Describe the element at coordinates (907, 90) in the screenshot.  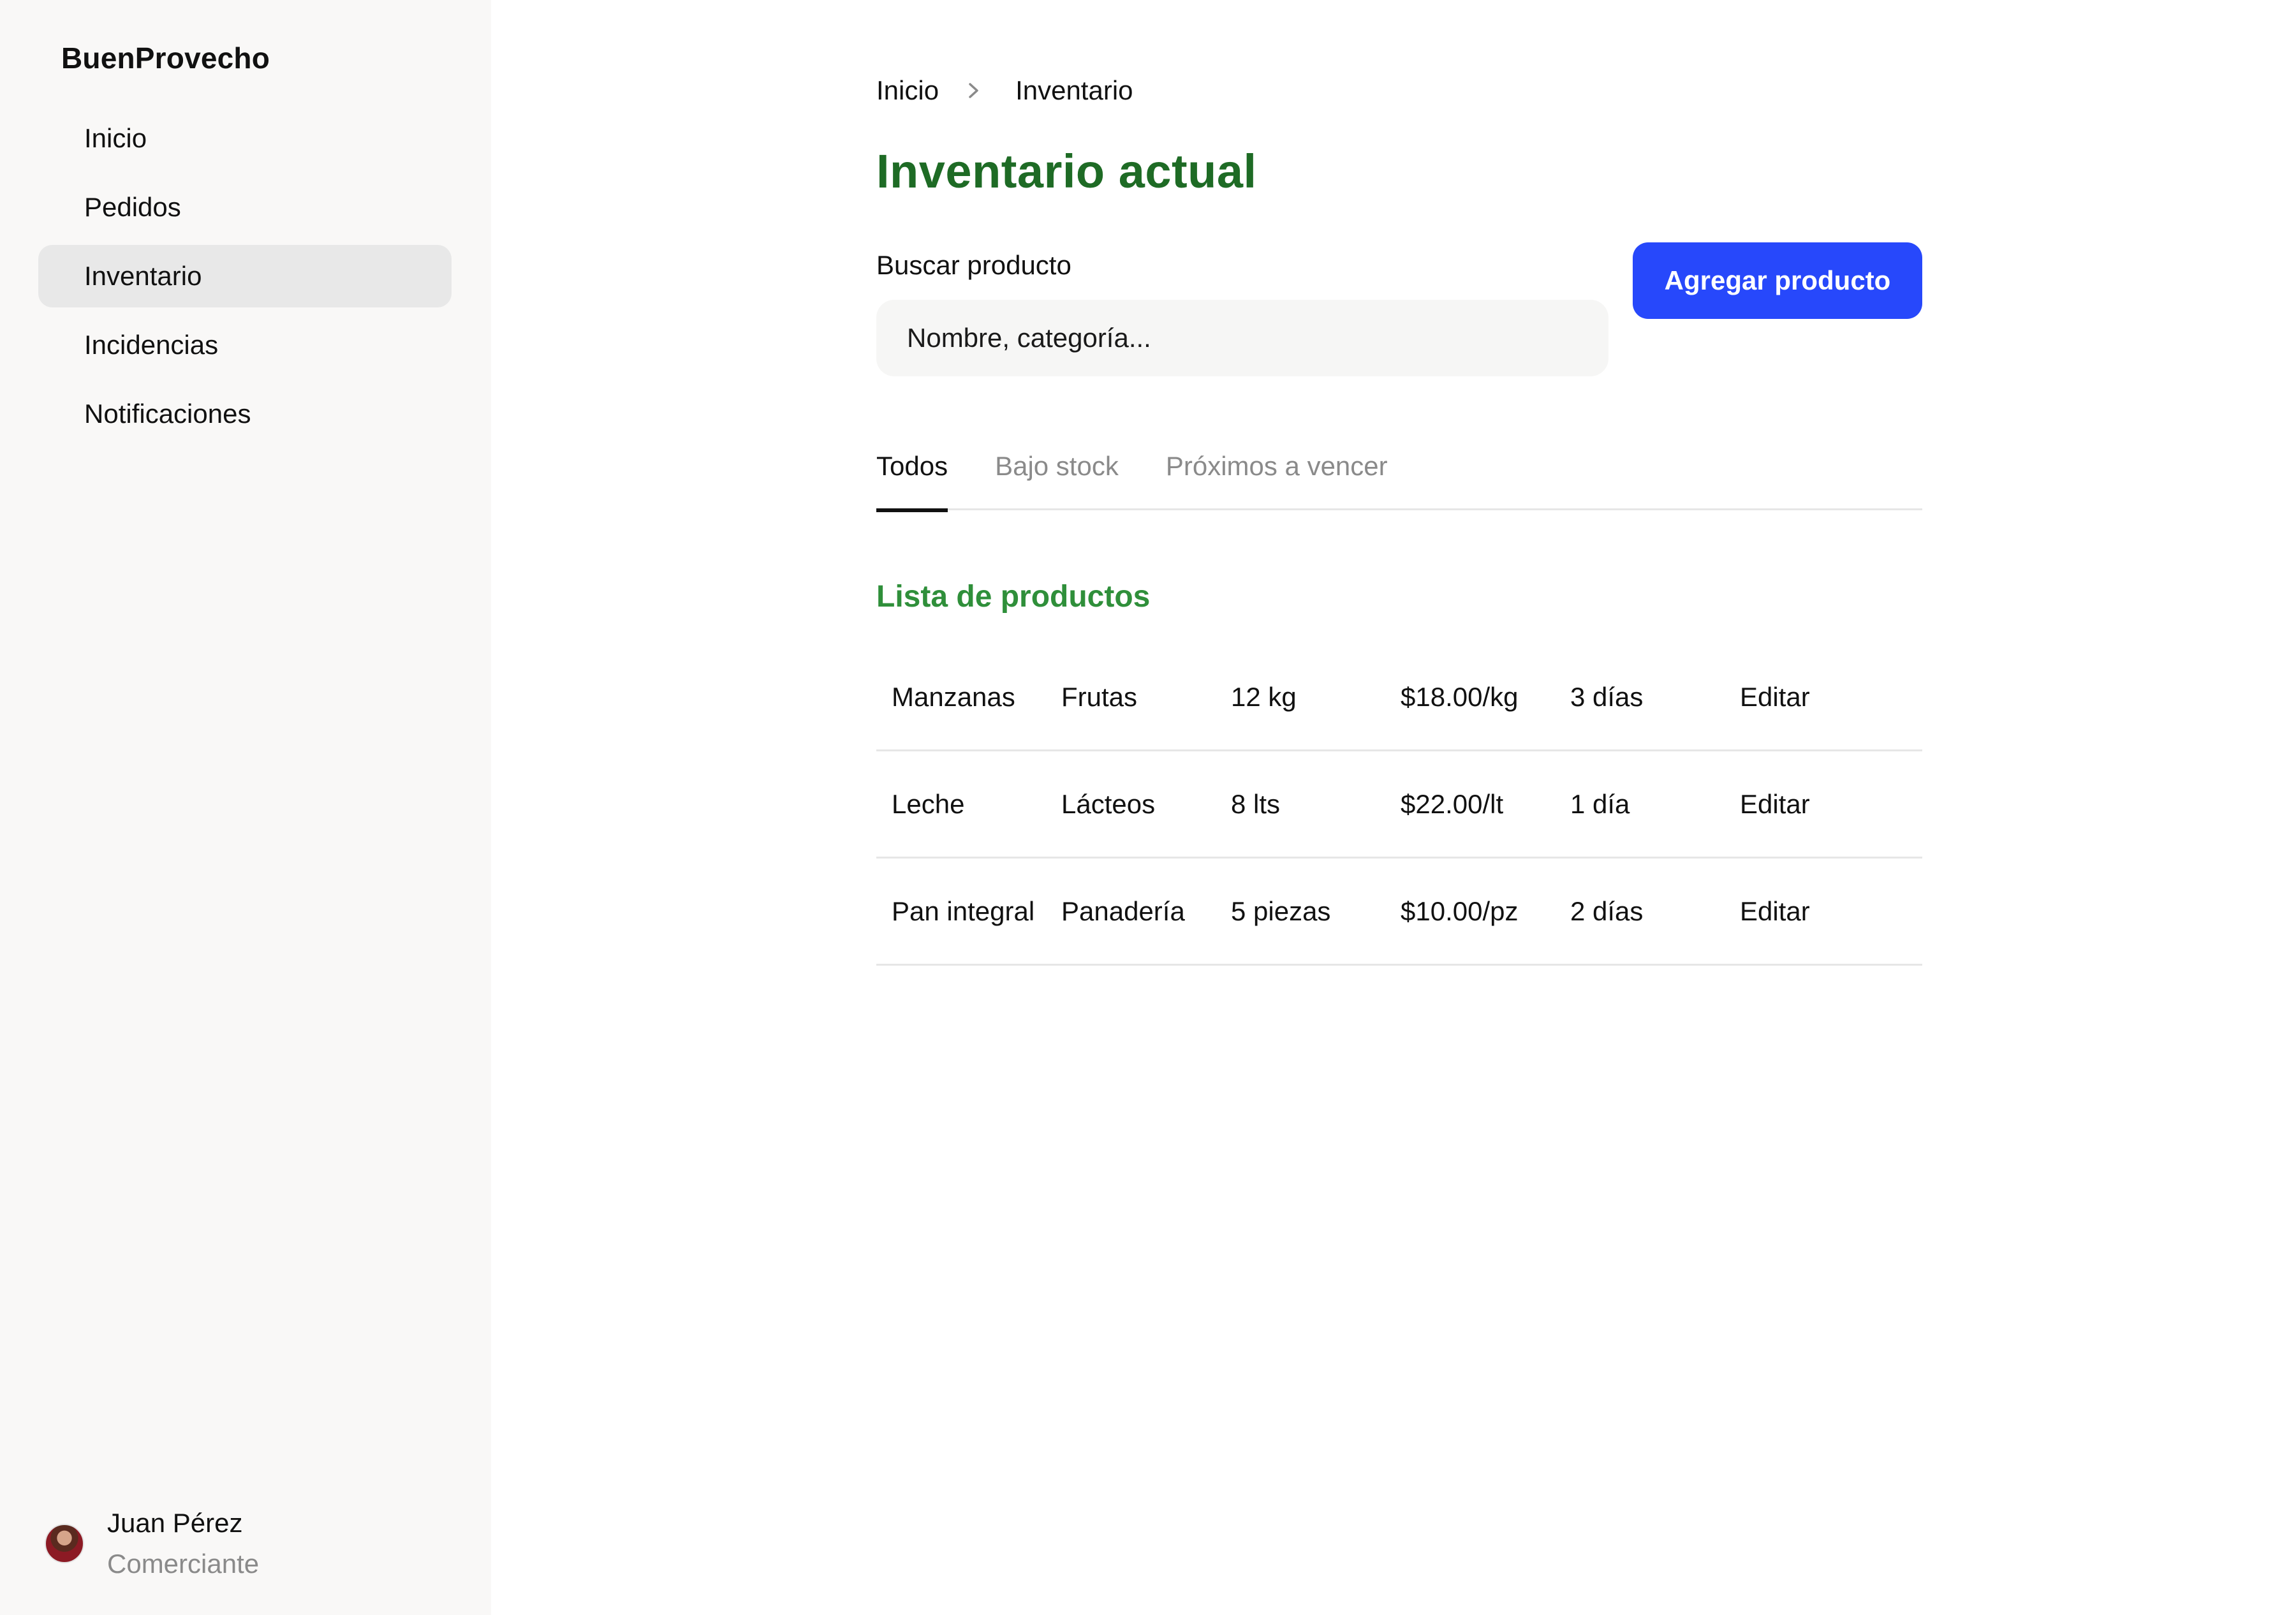
I see `breadcrumb-home: Inicio` at that location.